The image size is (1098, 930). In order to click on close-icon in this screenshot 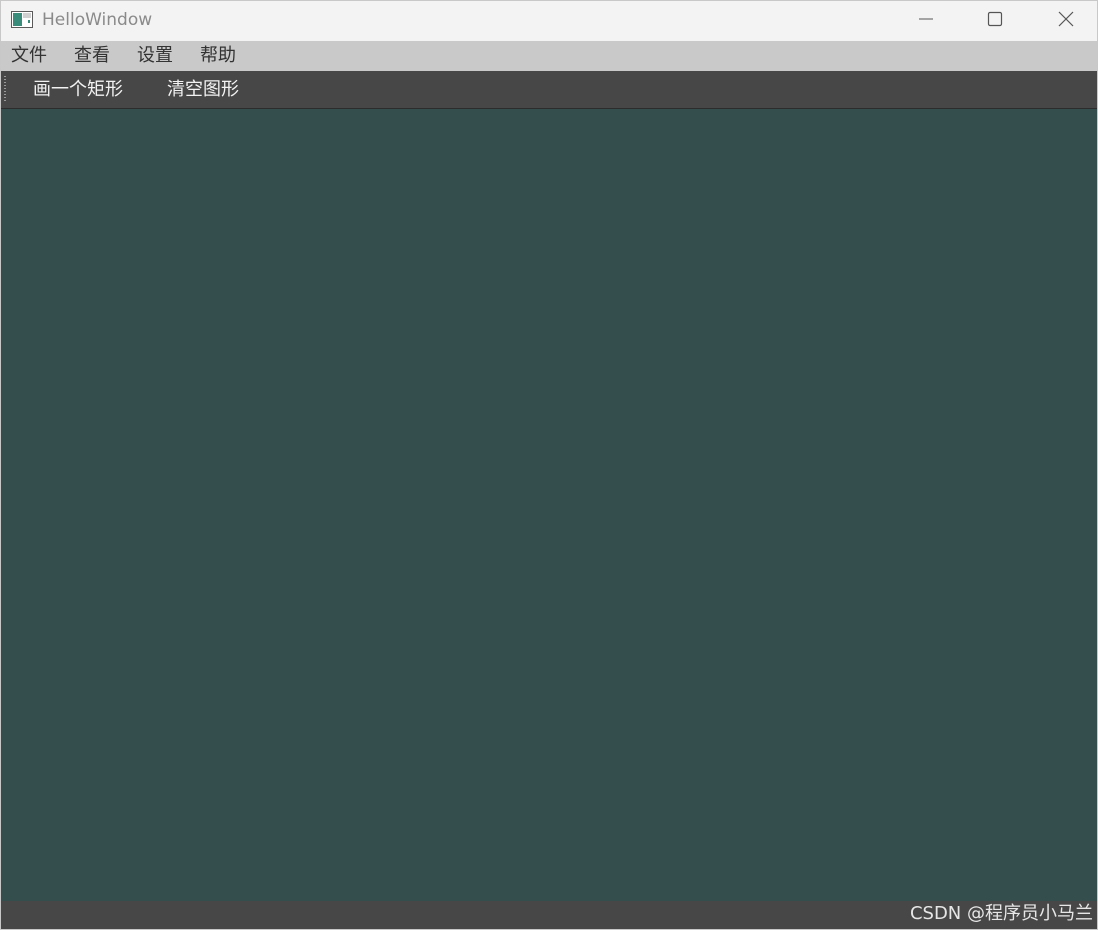, I will do `click(1066, 21)`.